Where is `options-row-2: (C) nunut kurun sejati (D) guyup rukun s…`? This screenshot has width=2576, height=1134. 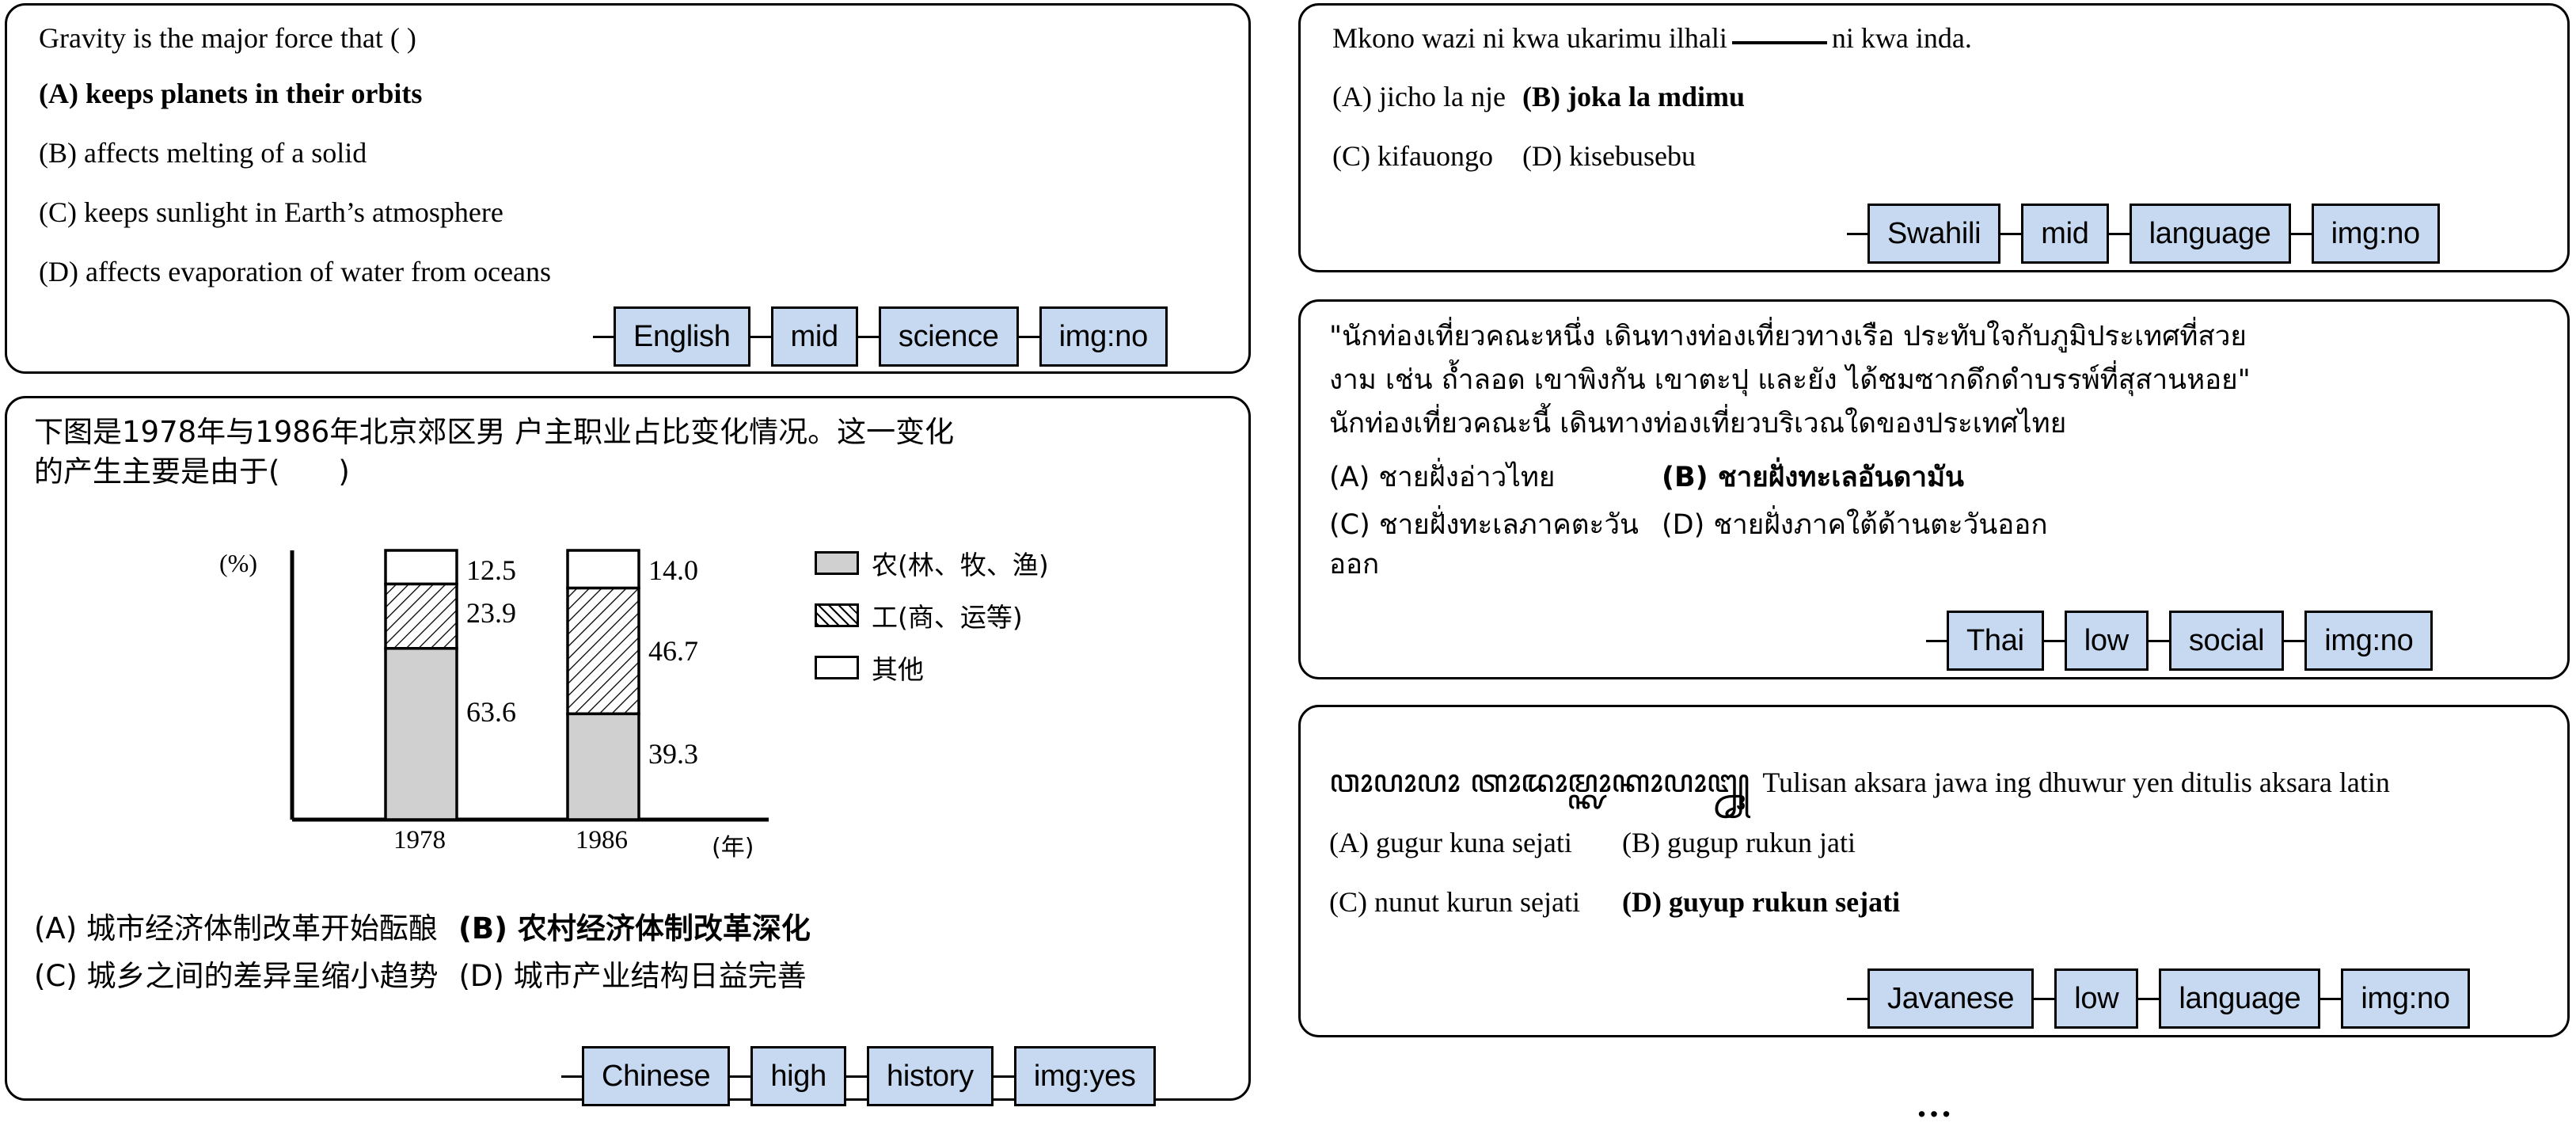
options-row-2: (C) nunut kurun sejati (D) guyup rukun s… is located at coordinates (1614, 903).